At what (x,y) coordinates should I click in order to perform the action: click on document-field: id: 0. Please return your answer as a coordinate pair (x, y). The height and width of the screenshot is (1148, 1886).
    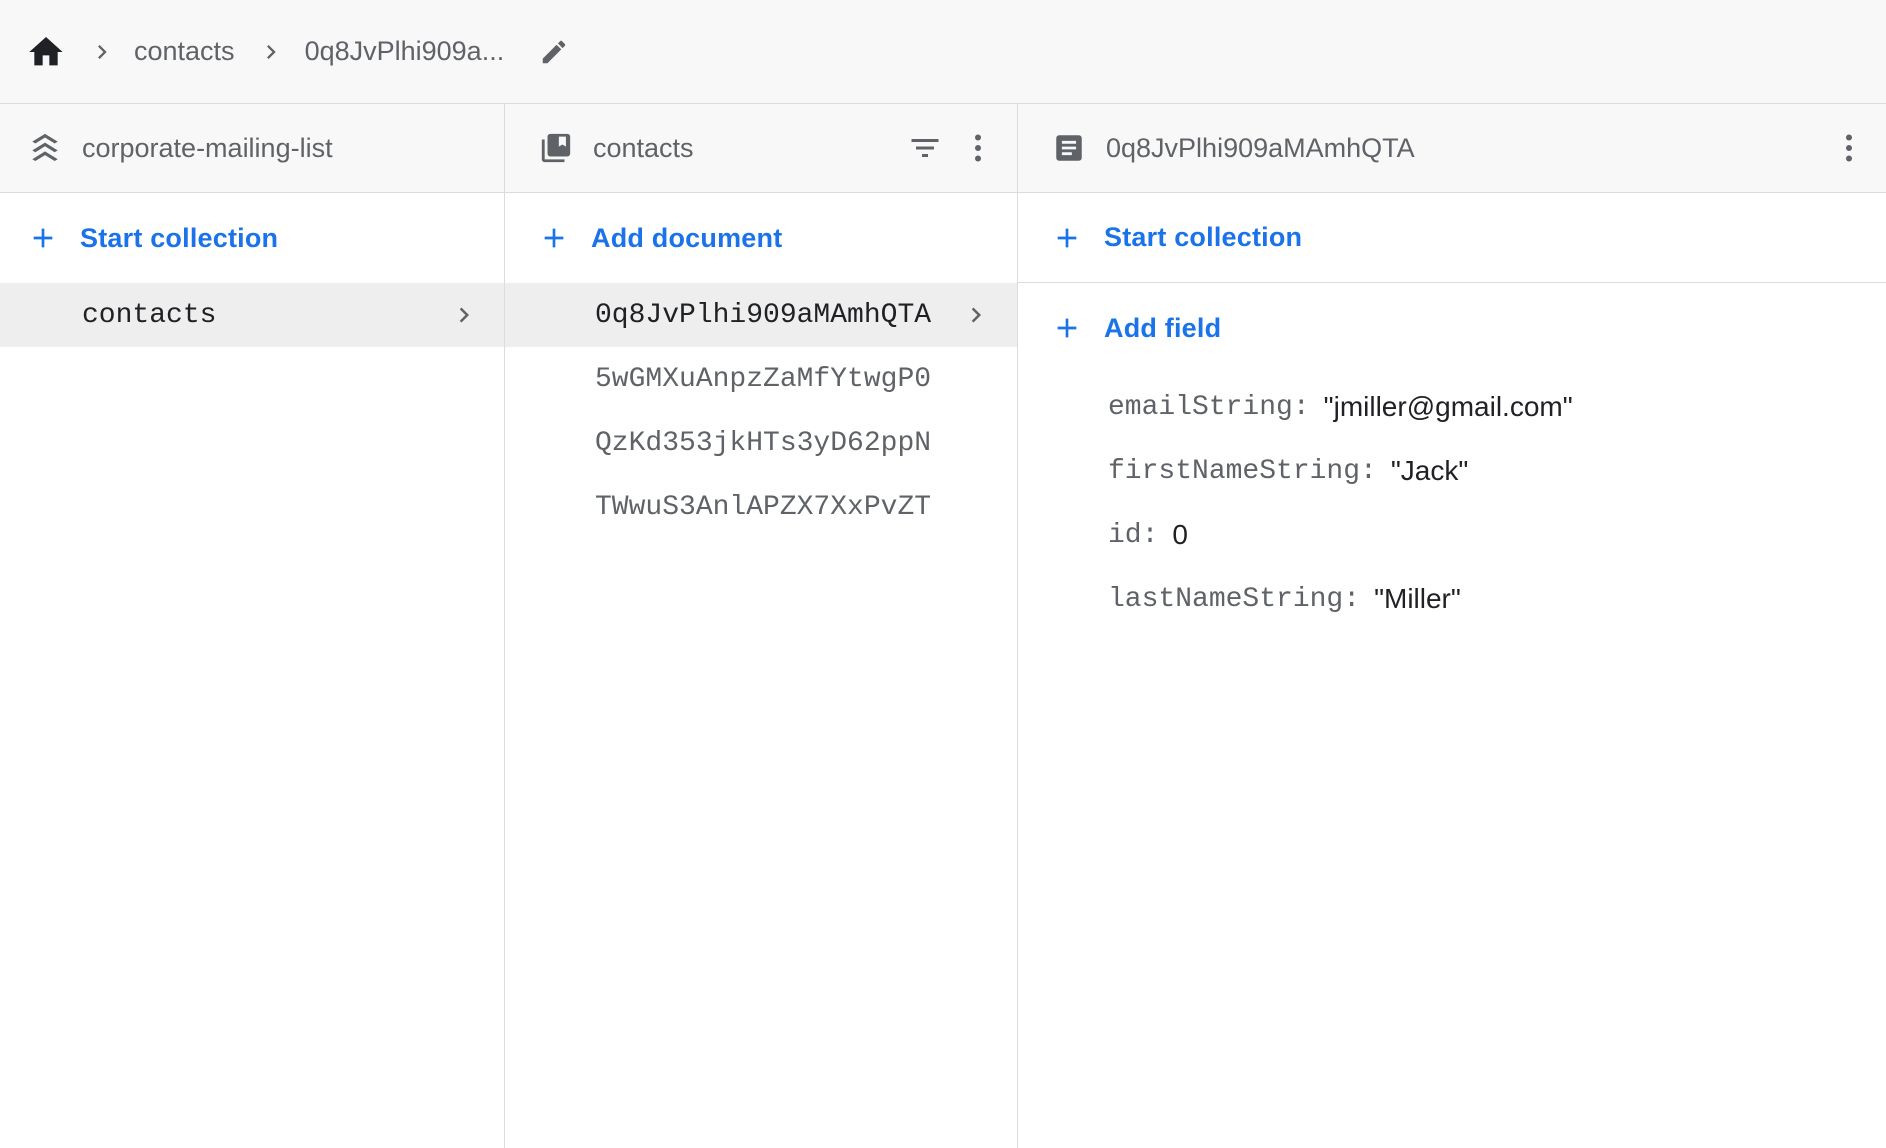
    Looking at the image, I should click on (1452, 535).